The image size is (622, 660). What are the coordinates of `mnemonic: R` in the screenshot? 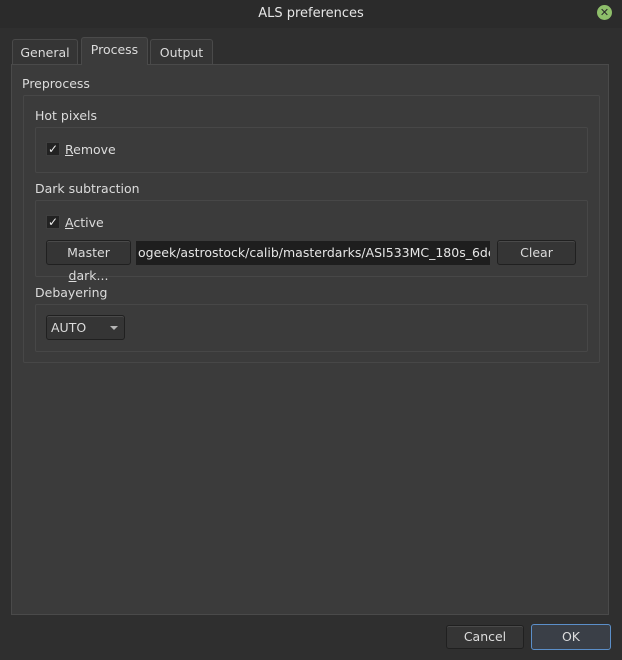 It's located at (69, 149).